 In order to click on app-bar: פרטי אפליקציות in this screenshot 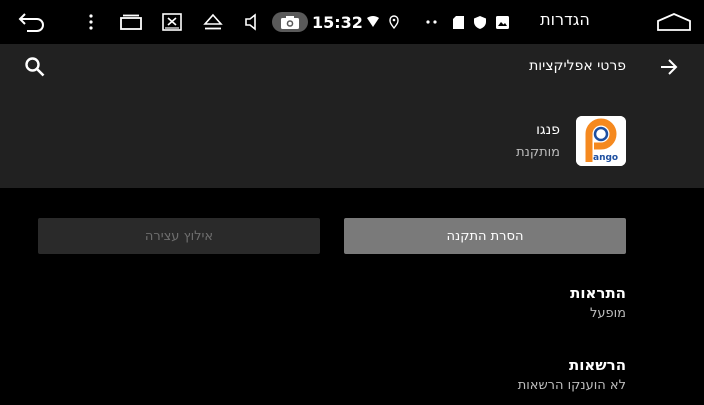, I will do `click(352, 67)`.